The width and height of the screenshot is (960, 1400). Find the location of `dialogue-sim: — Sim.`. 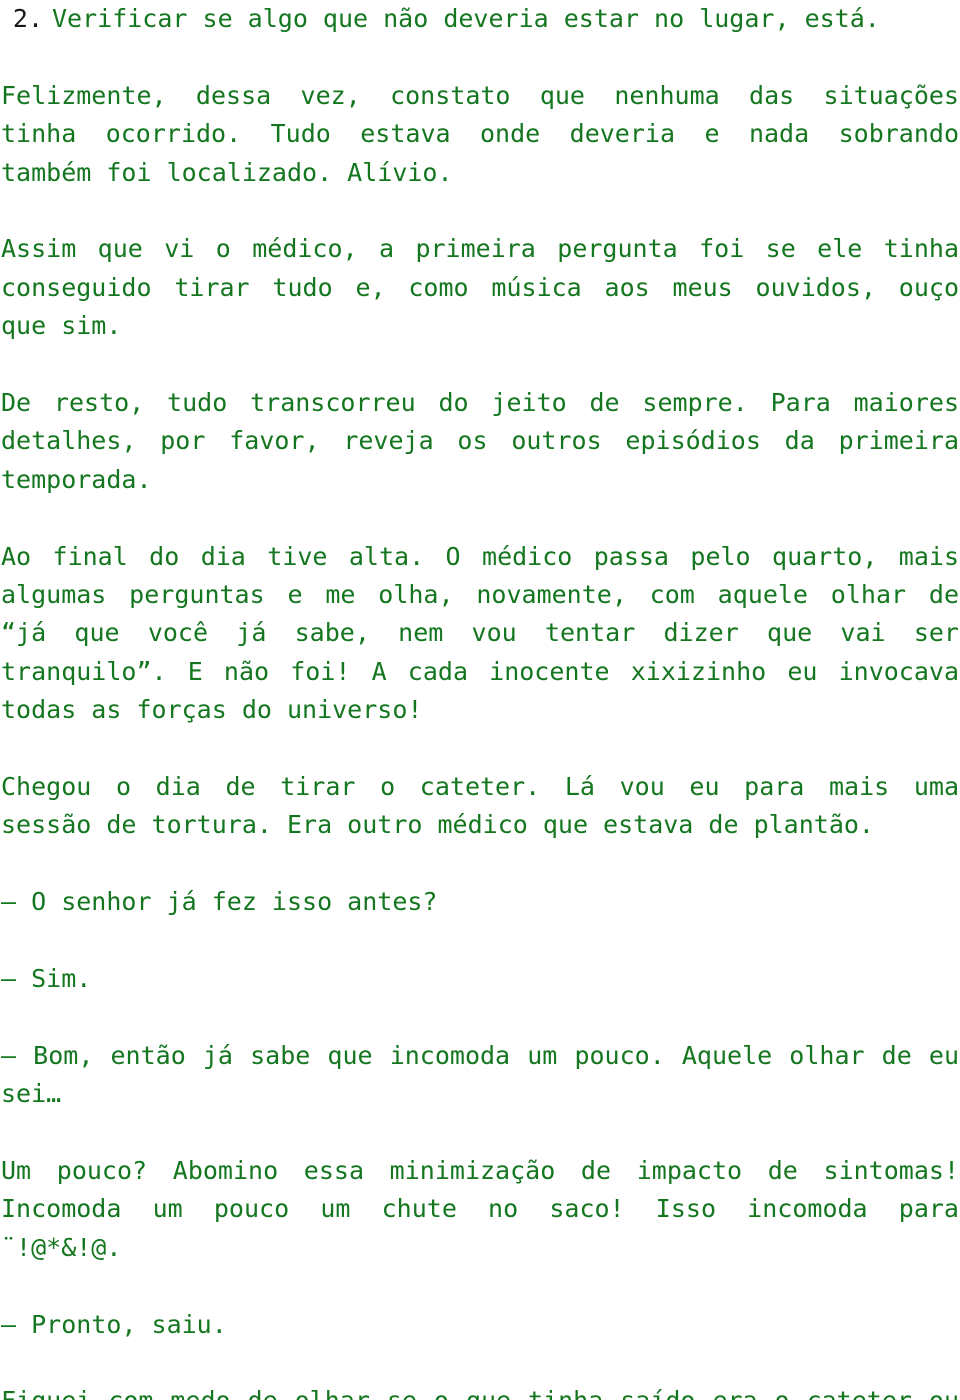

dialogue-sim: — Sim. is located at coordinates (480, 979).